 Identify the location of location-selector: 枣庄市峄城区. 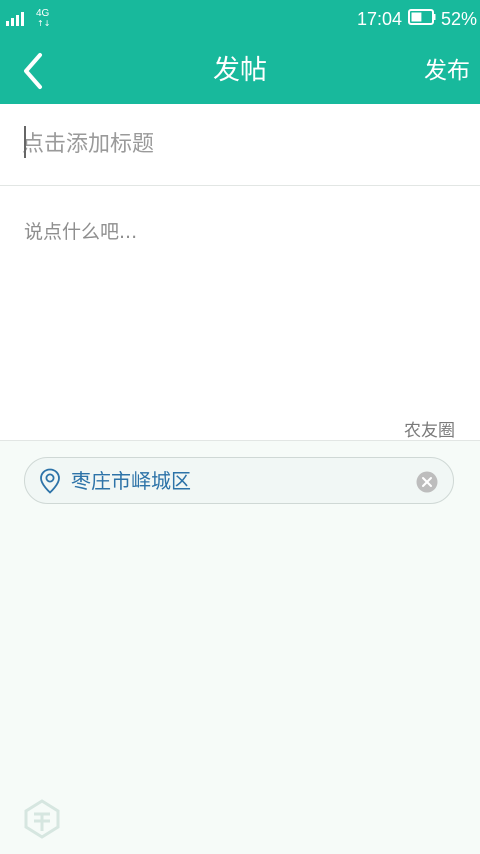
(239, 480).